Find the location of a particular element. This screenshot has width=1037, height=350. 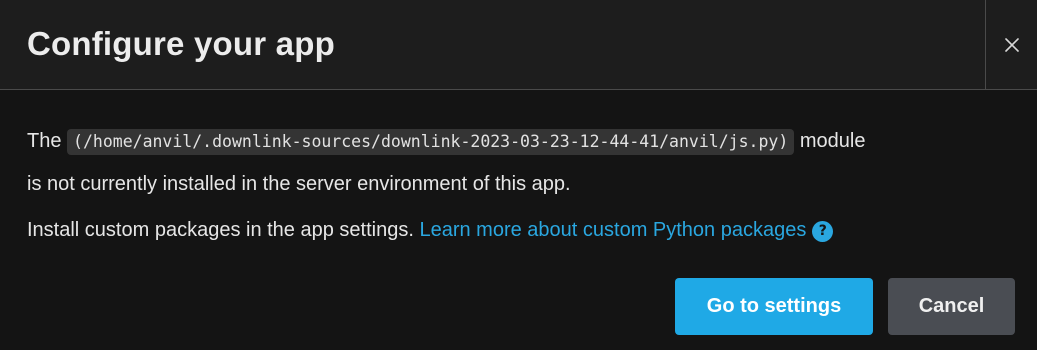

dialog-title: Configure your app is located at coordinates (181, 43).